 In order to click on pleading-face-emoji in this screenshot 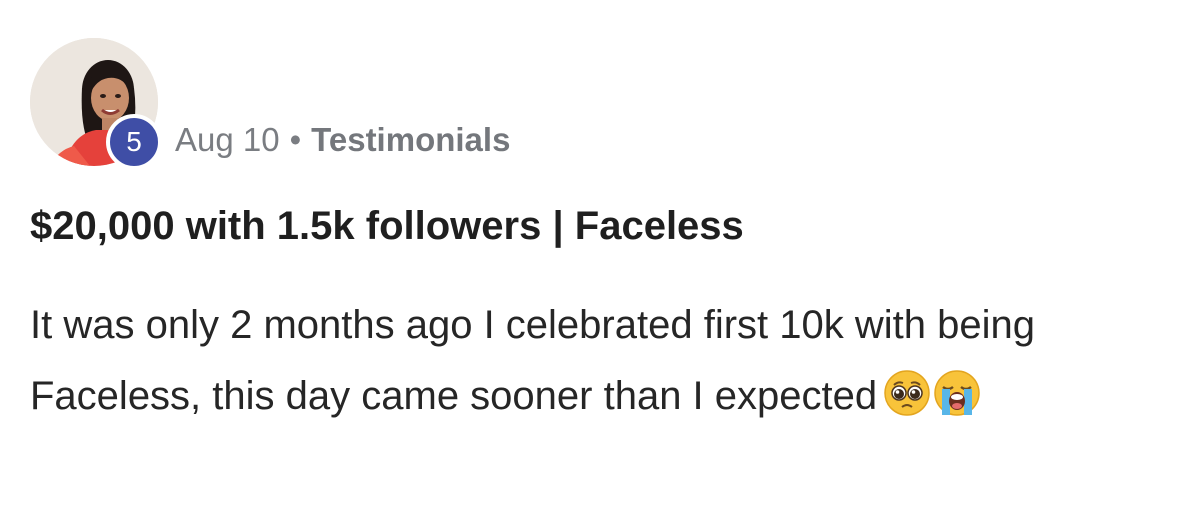, I will do `click(907, 393)`.